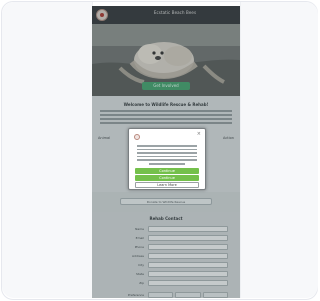  What do you see at coordinates (167, 171) in the screenshot?
I see `modal-primary-button: Continue` at bounding box center [167, 171].